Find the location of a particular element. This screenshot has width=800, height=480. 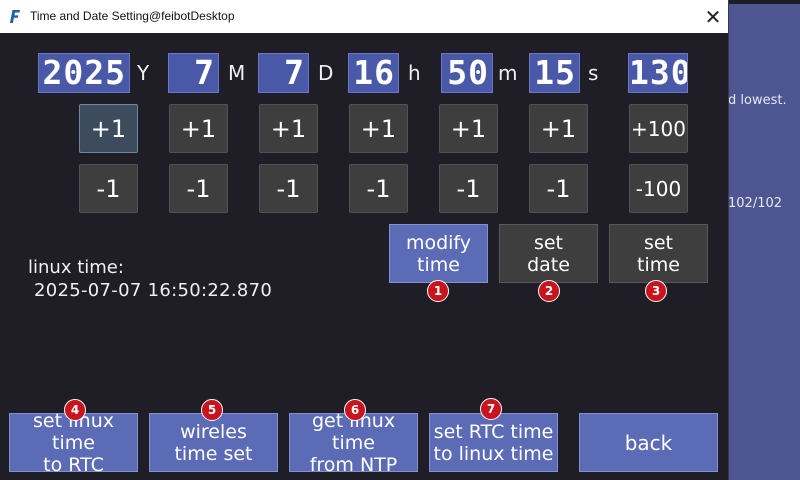

day-increment-button: +1 is located at coordinates (288, 128).